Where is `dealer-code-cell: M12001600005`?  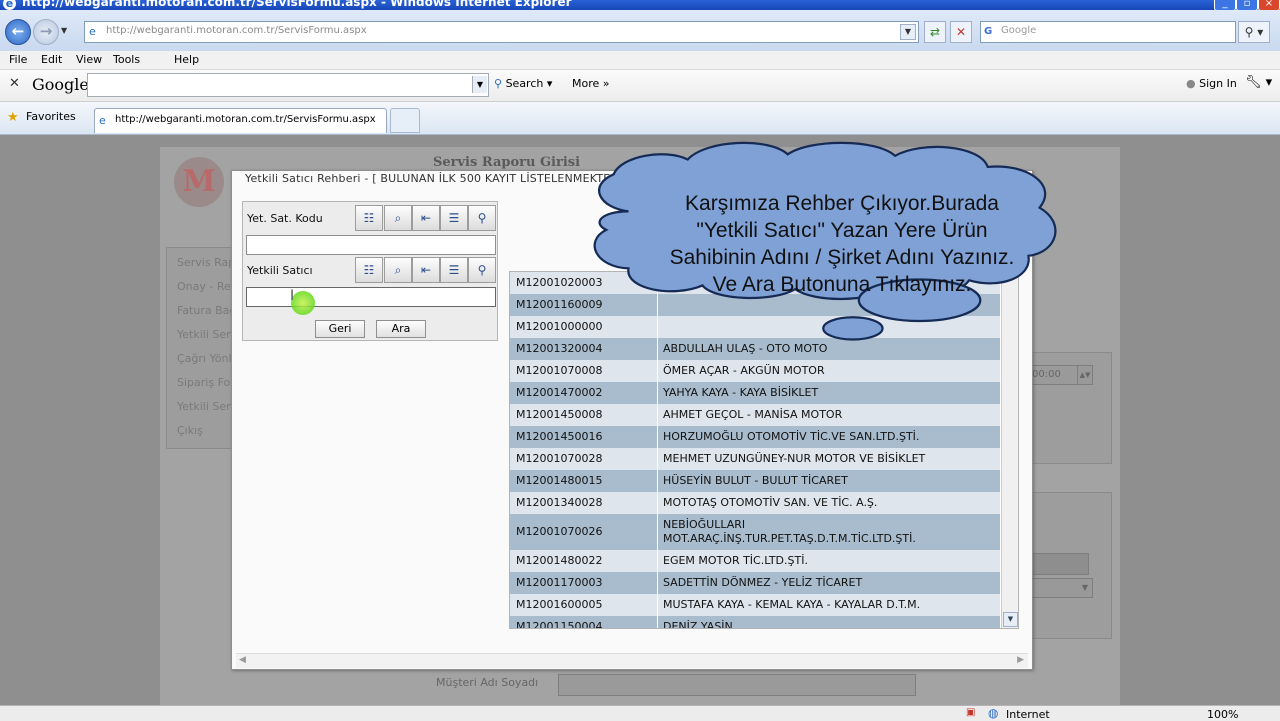 dealer-code-cell: M12001600005 is located at coordinates (559, 604).